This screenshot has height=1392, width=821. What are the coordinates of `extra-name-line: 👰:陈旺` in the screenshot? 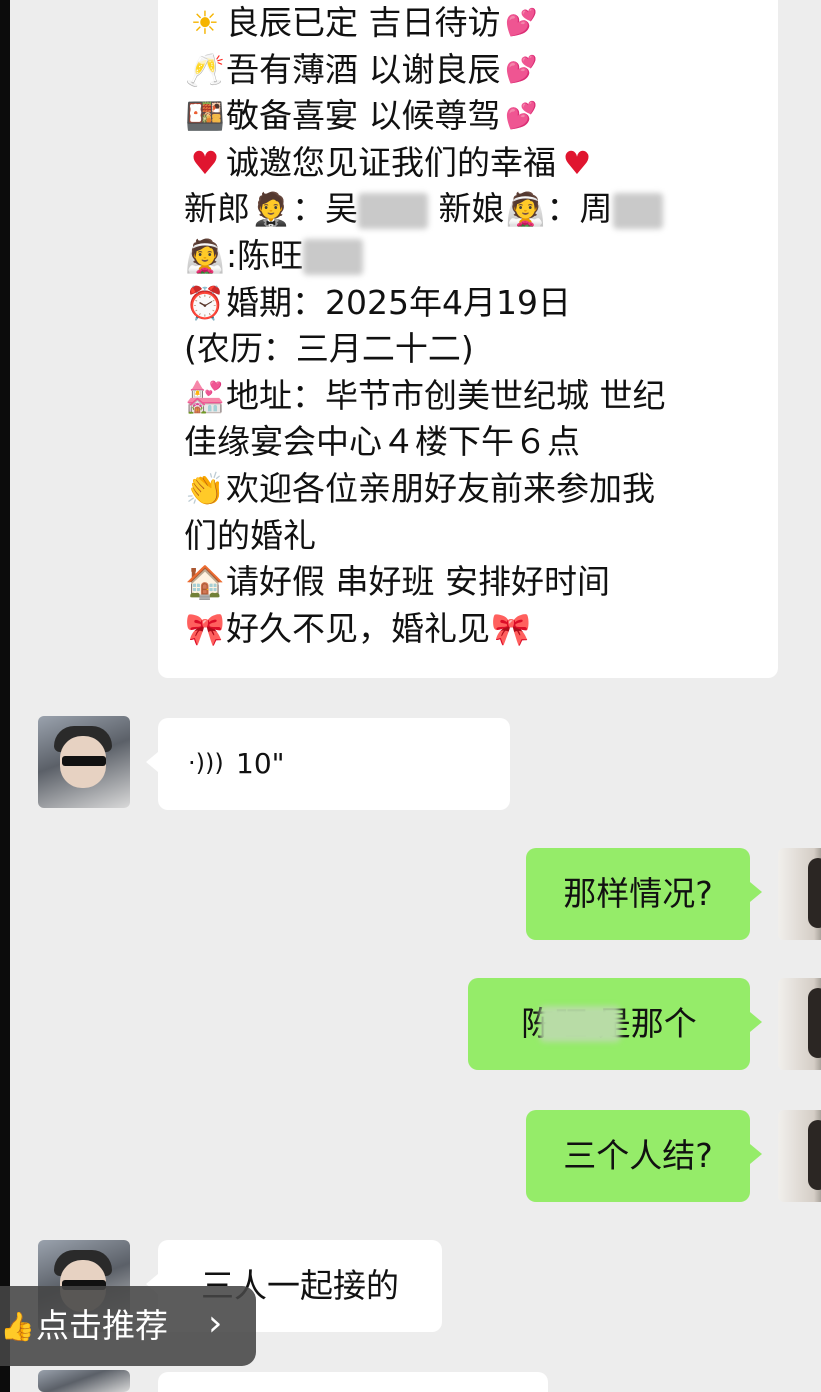 It's located at (468, 256).